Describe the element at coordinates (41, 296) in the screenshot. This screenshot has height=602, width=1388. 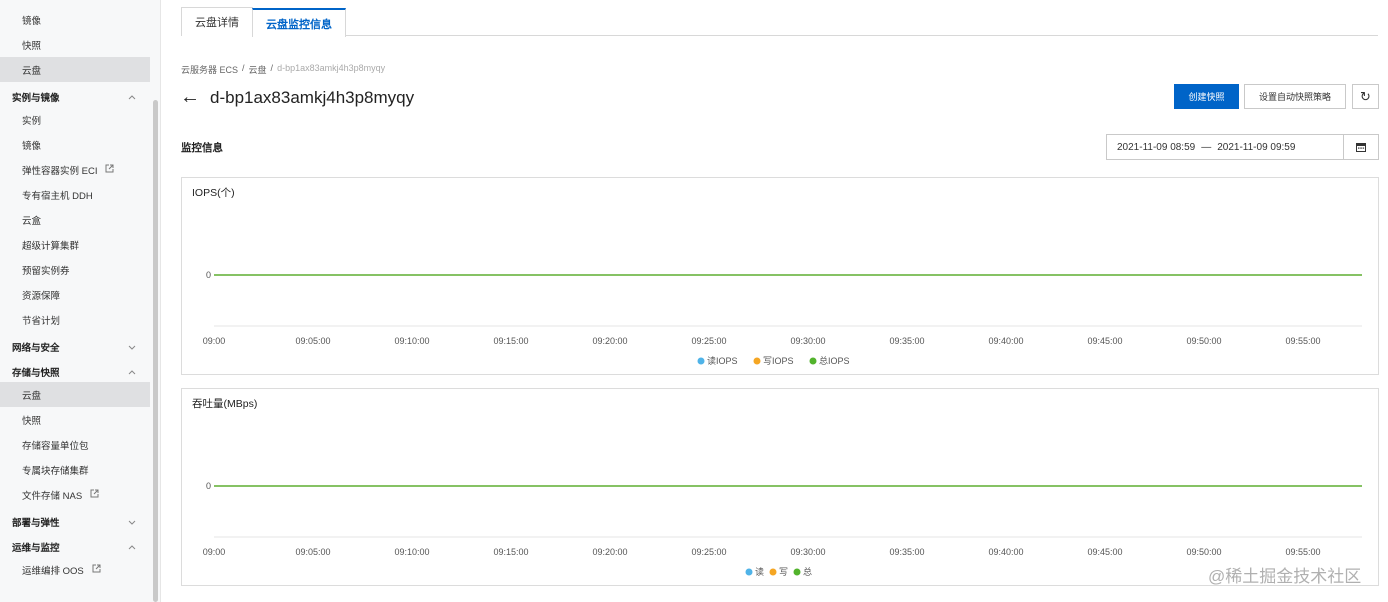
I see `sidebar-item-label: 资源保障` at that location.